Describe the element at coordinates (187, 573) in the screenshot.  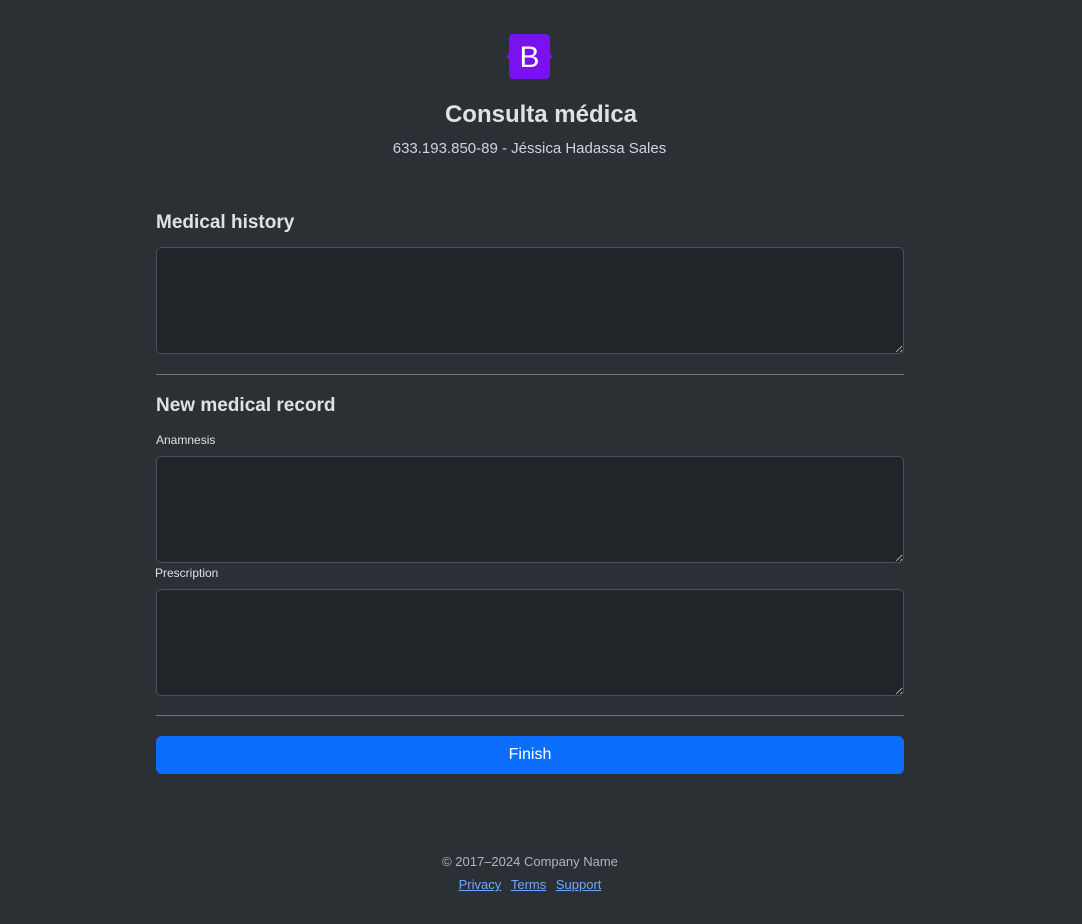
I see `prescription-label: Prescription` at that location.